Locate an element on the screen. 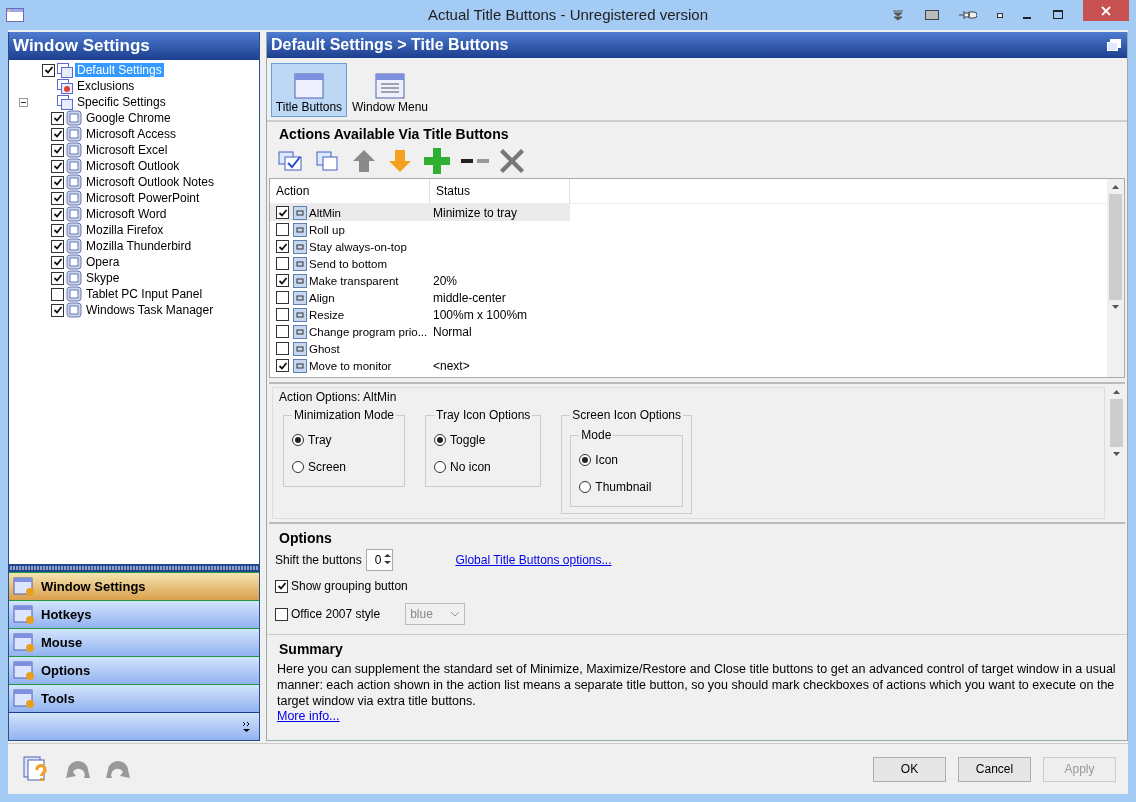 This screenshot has width=1136, height=802. toolbar-tab: Title Buttons is located at coordinates (309, 90).